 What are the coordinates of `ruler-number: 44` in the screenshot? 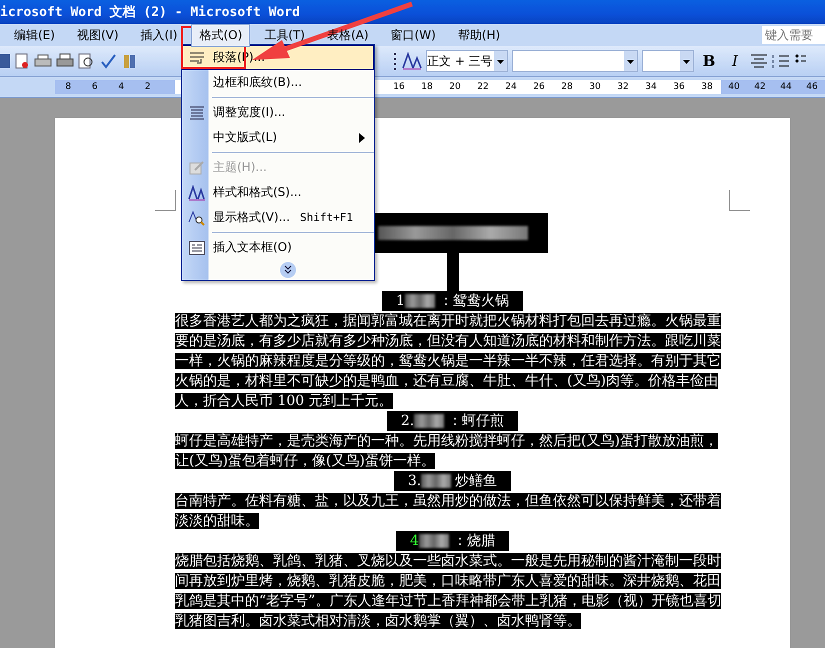 It's located at (786, 87).